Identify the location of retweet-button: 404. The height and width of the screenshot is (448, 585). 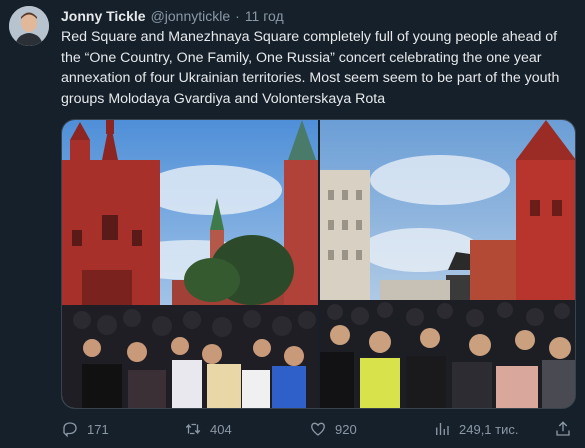
(208, 429).